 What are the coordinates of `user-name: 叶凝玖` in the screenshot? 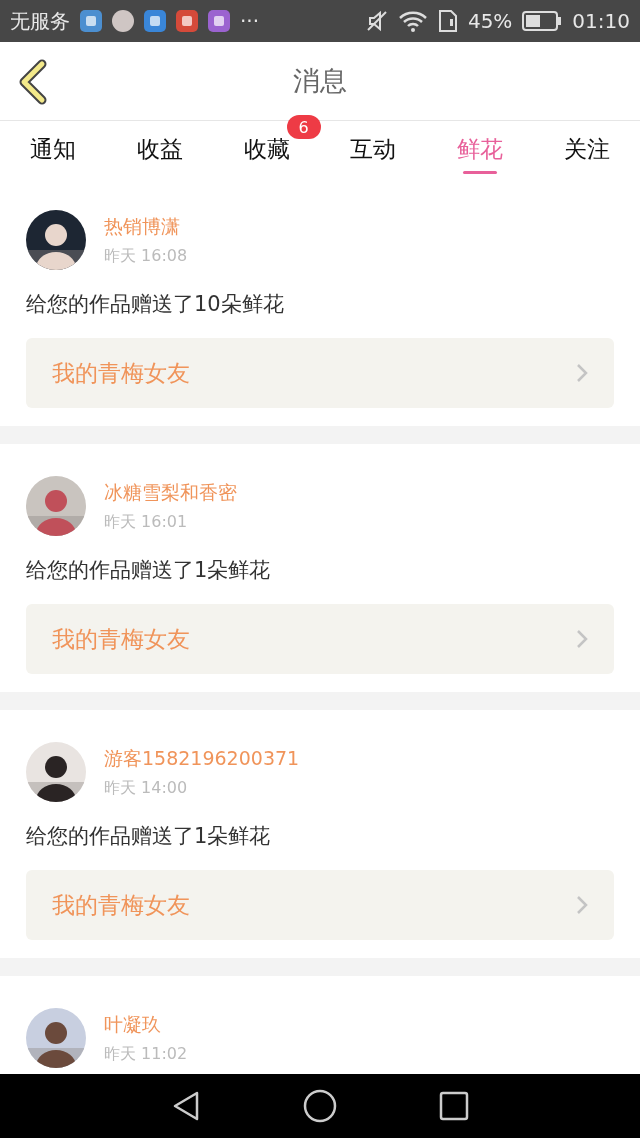 It's located at (146, 1024).